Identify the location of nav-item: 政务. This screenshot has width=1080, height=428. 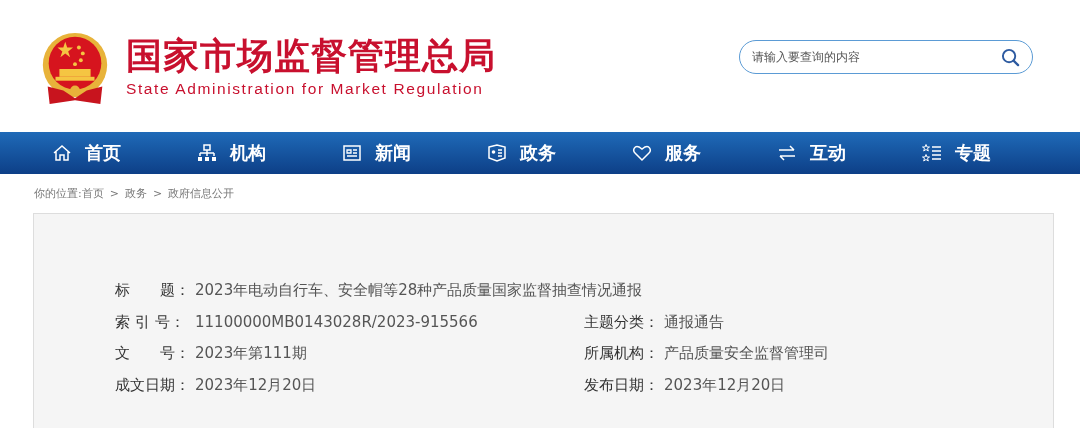
(559, 153).